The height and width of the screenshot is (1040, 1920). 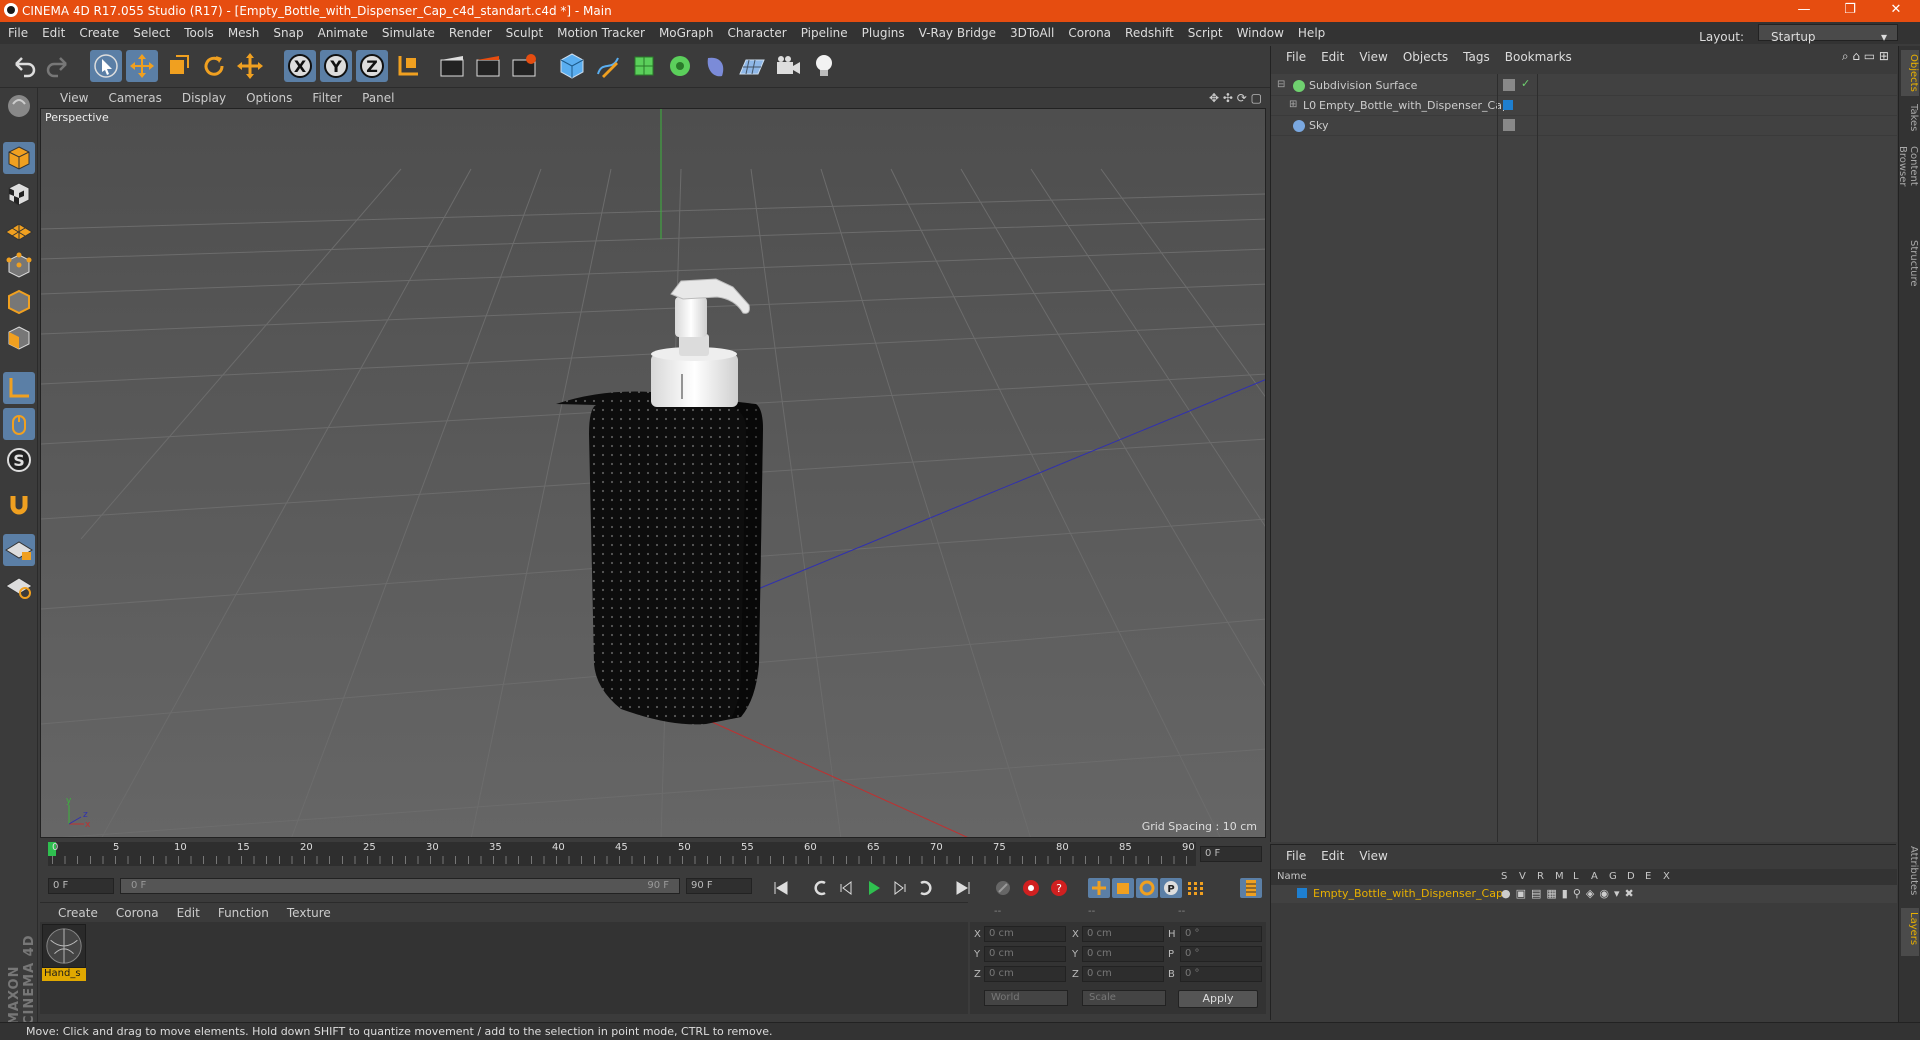 What do you see at coordinates (1594, 876) in the screenshot?
I see `layer-column-animation: A` at bounding box center [1594, 876].